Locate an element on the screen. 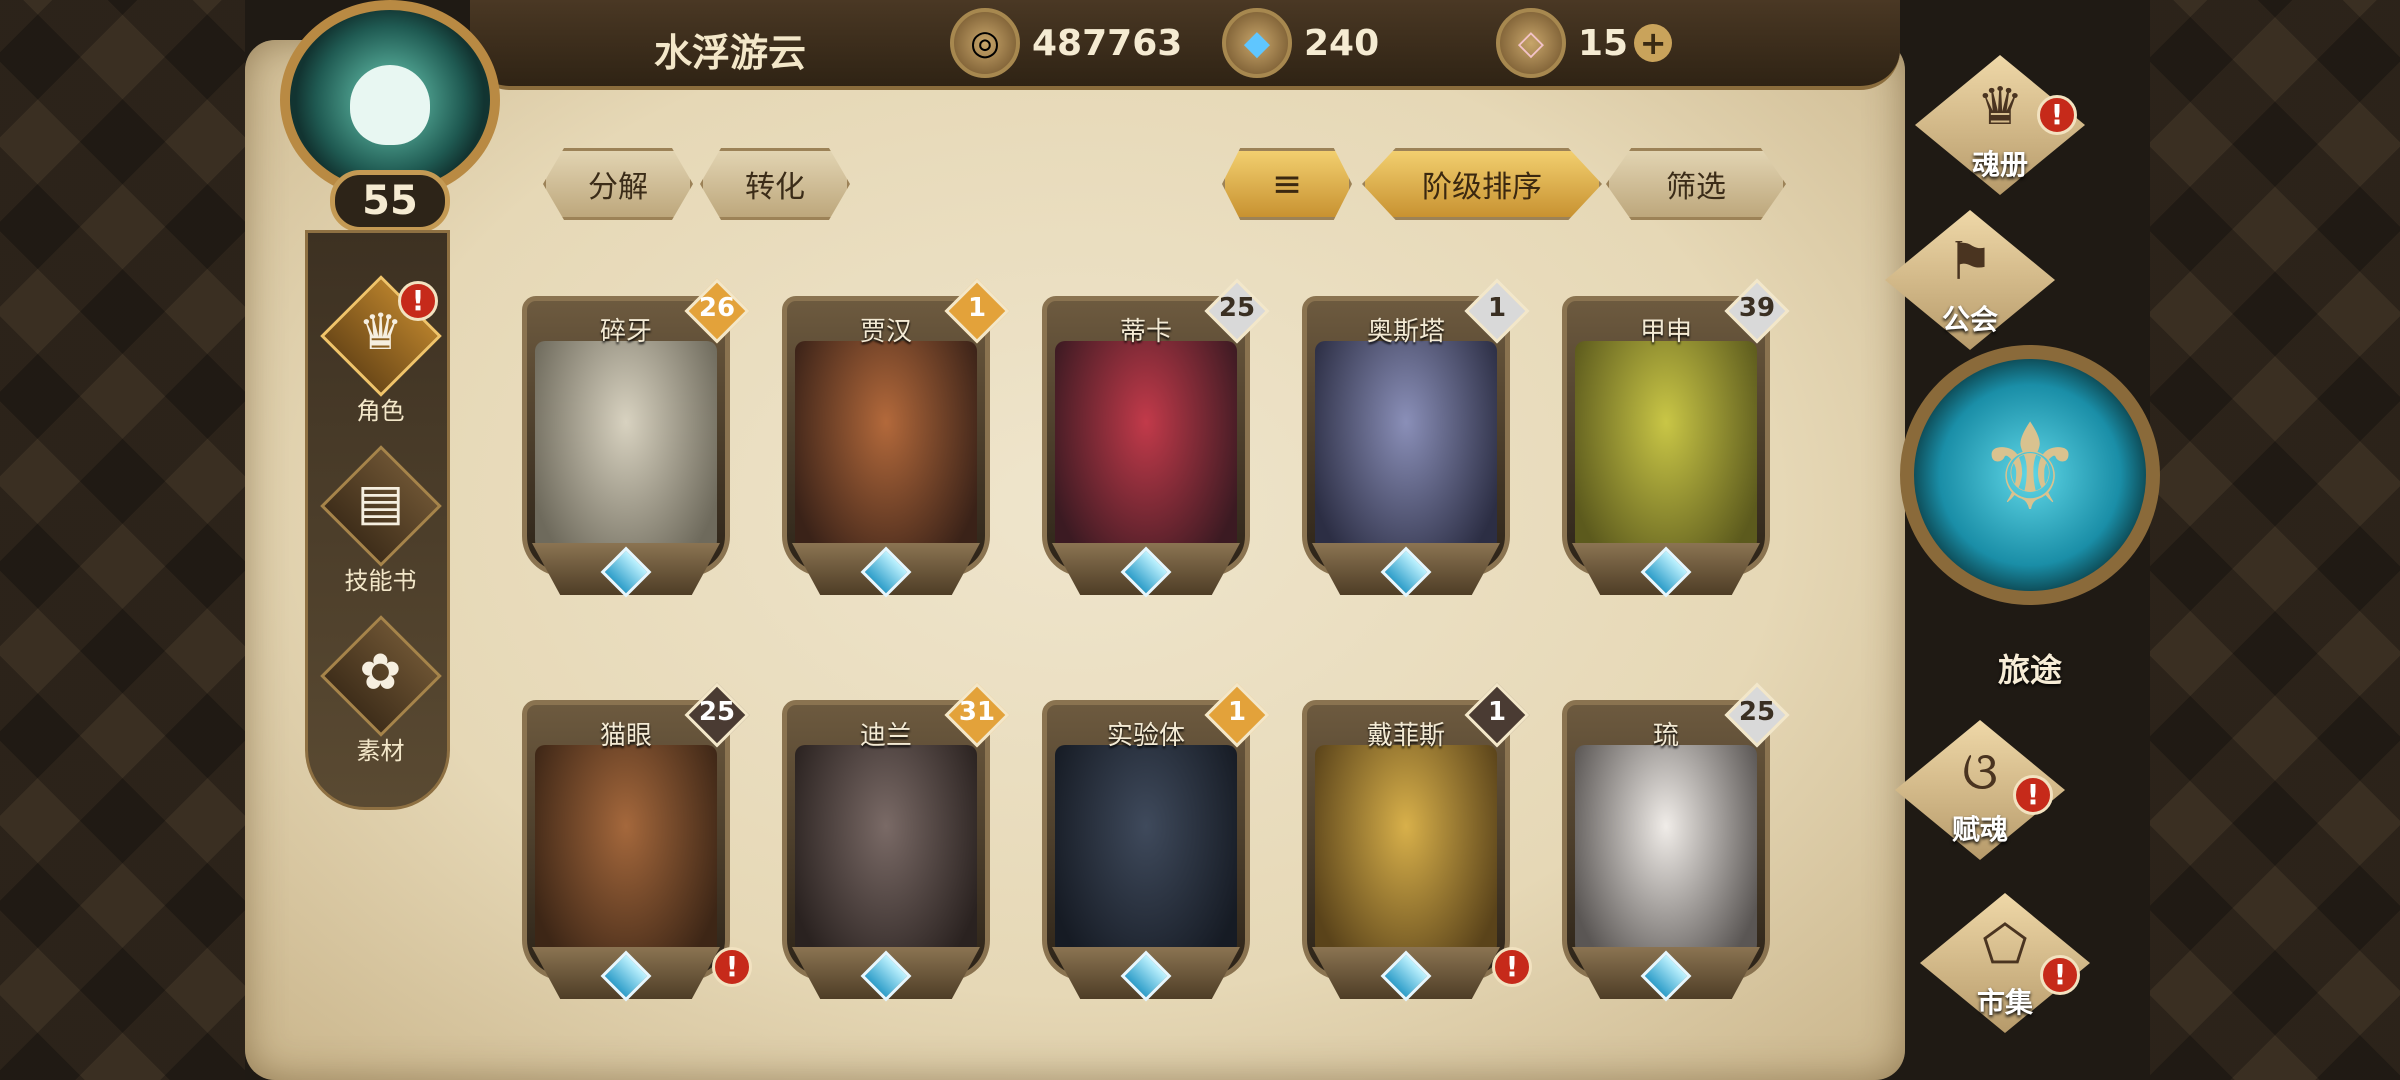 Image resolution: width=2400 pixels, height=1080 pixels. soul-infuse-button: ଓ 赋魂 ! is located at coordinates (1985, 790).